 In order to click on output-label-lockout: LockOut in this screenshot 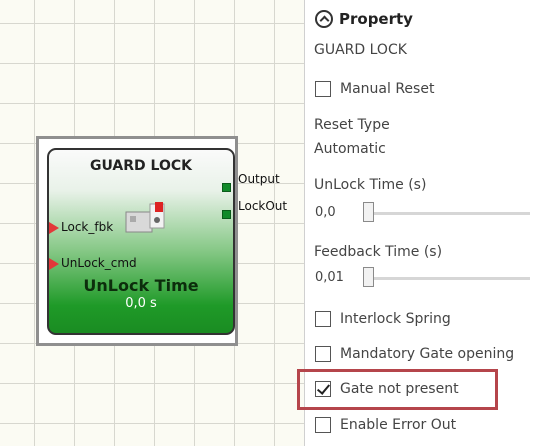, I will do `click(263, 206)`.